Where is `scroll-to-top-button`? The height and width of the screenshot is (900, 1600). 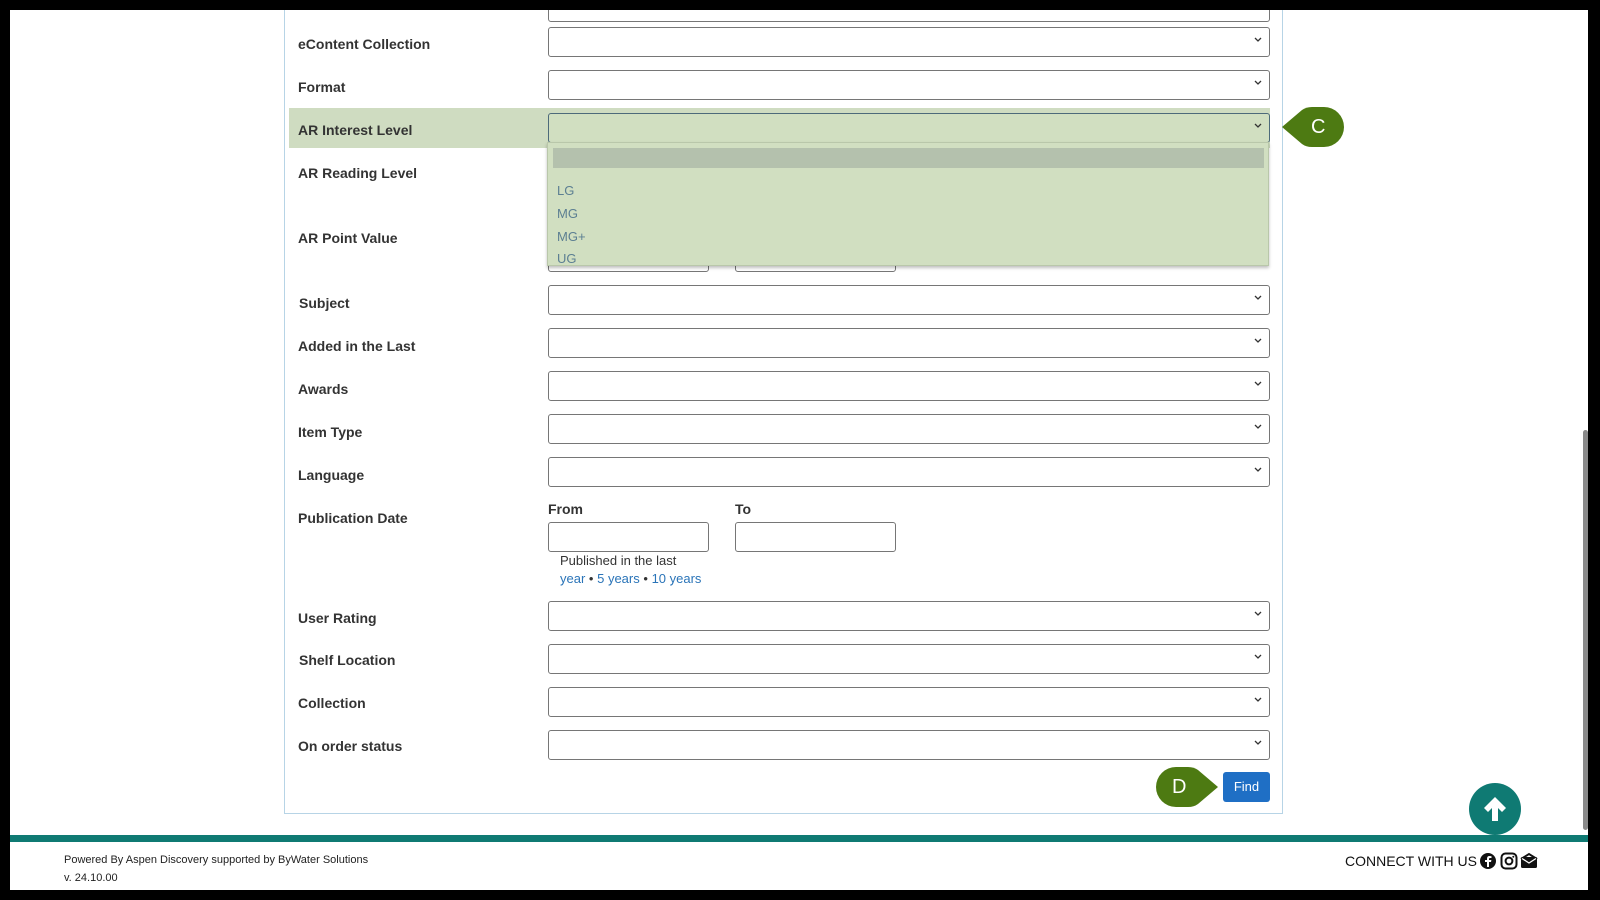
scroll-to-top-button is located at coordinates (1495, 809).